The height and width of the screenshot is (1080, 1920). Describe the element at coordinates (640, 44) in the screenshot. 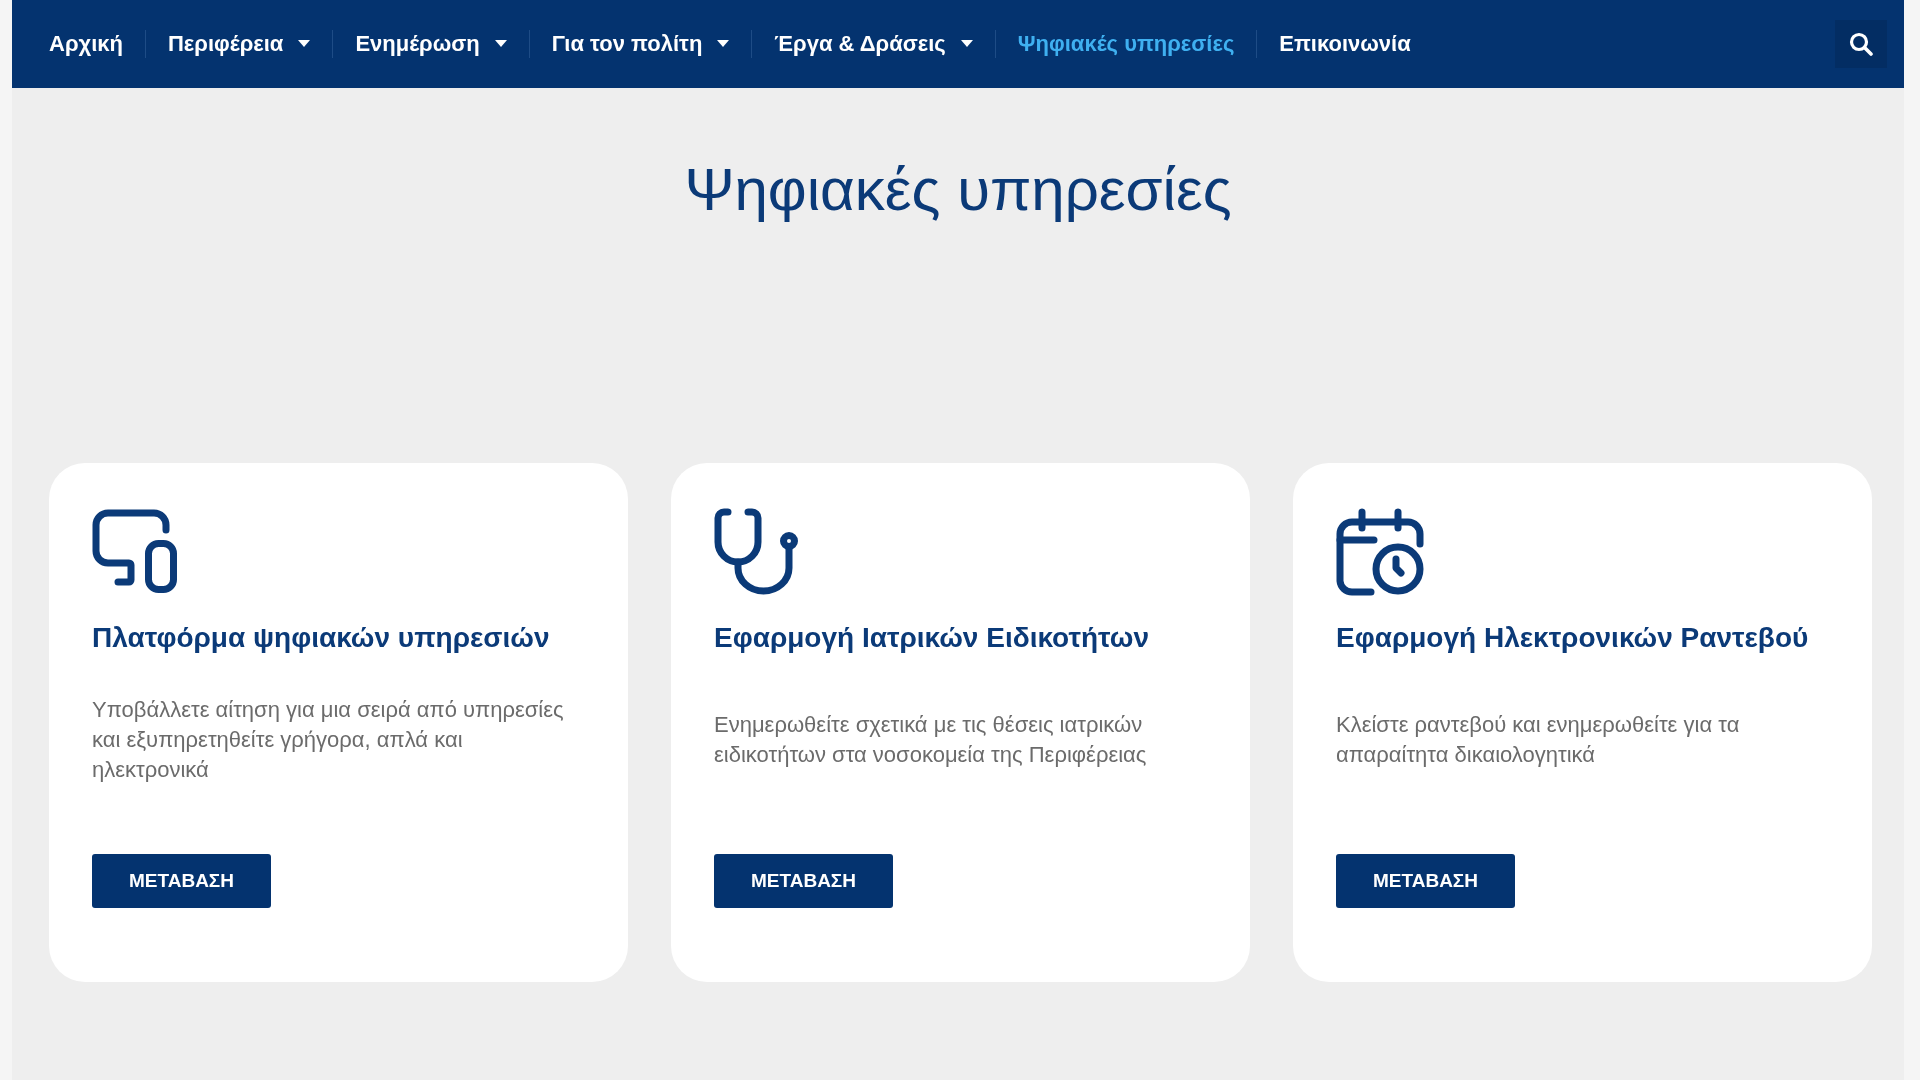

I see `nav-link: Για τον πολίτη` at that location.